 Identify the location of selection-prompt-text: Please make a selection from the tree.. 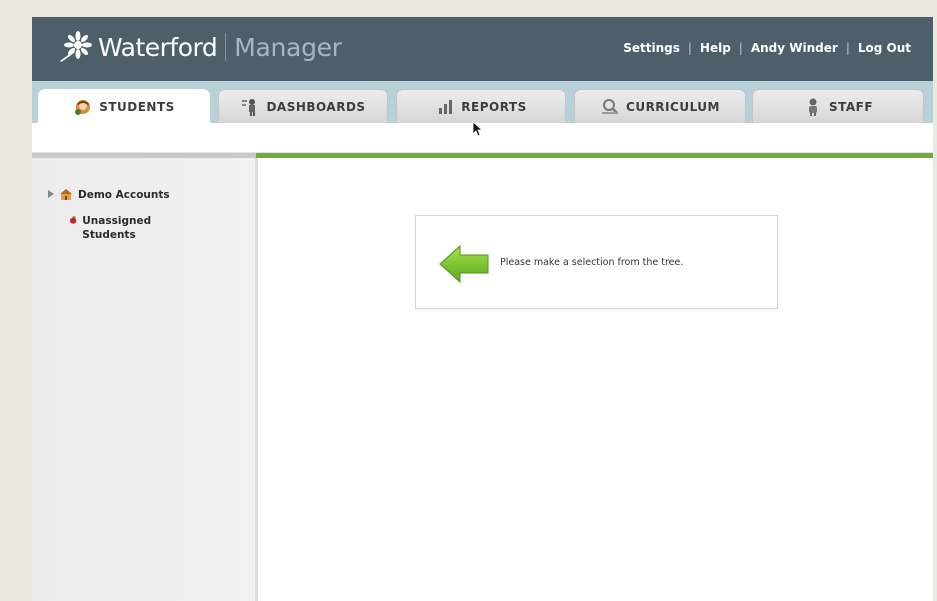
(592, 262).